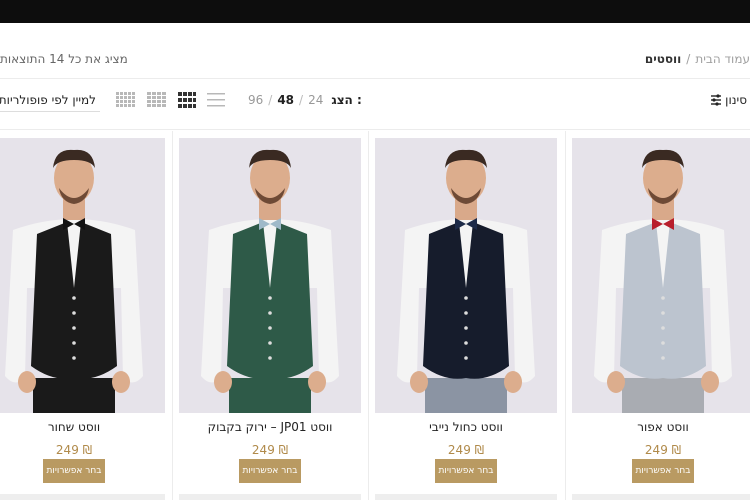 The image size is (750, 500). Describe the element at coordinates (64, 59) in the screenshot. I see `results-count: מציג את כל 14 התוצאות` at that location.